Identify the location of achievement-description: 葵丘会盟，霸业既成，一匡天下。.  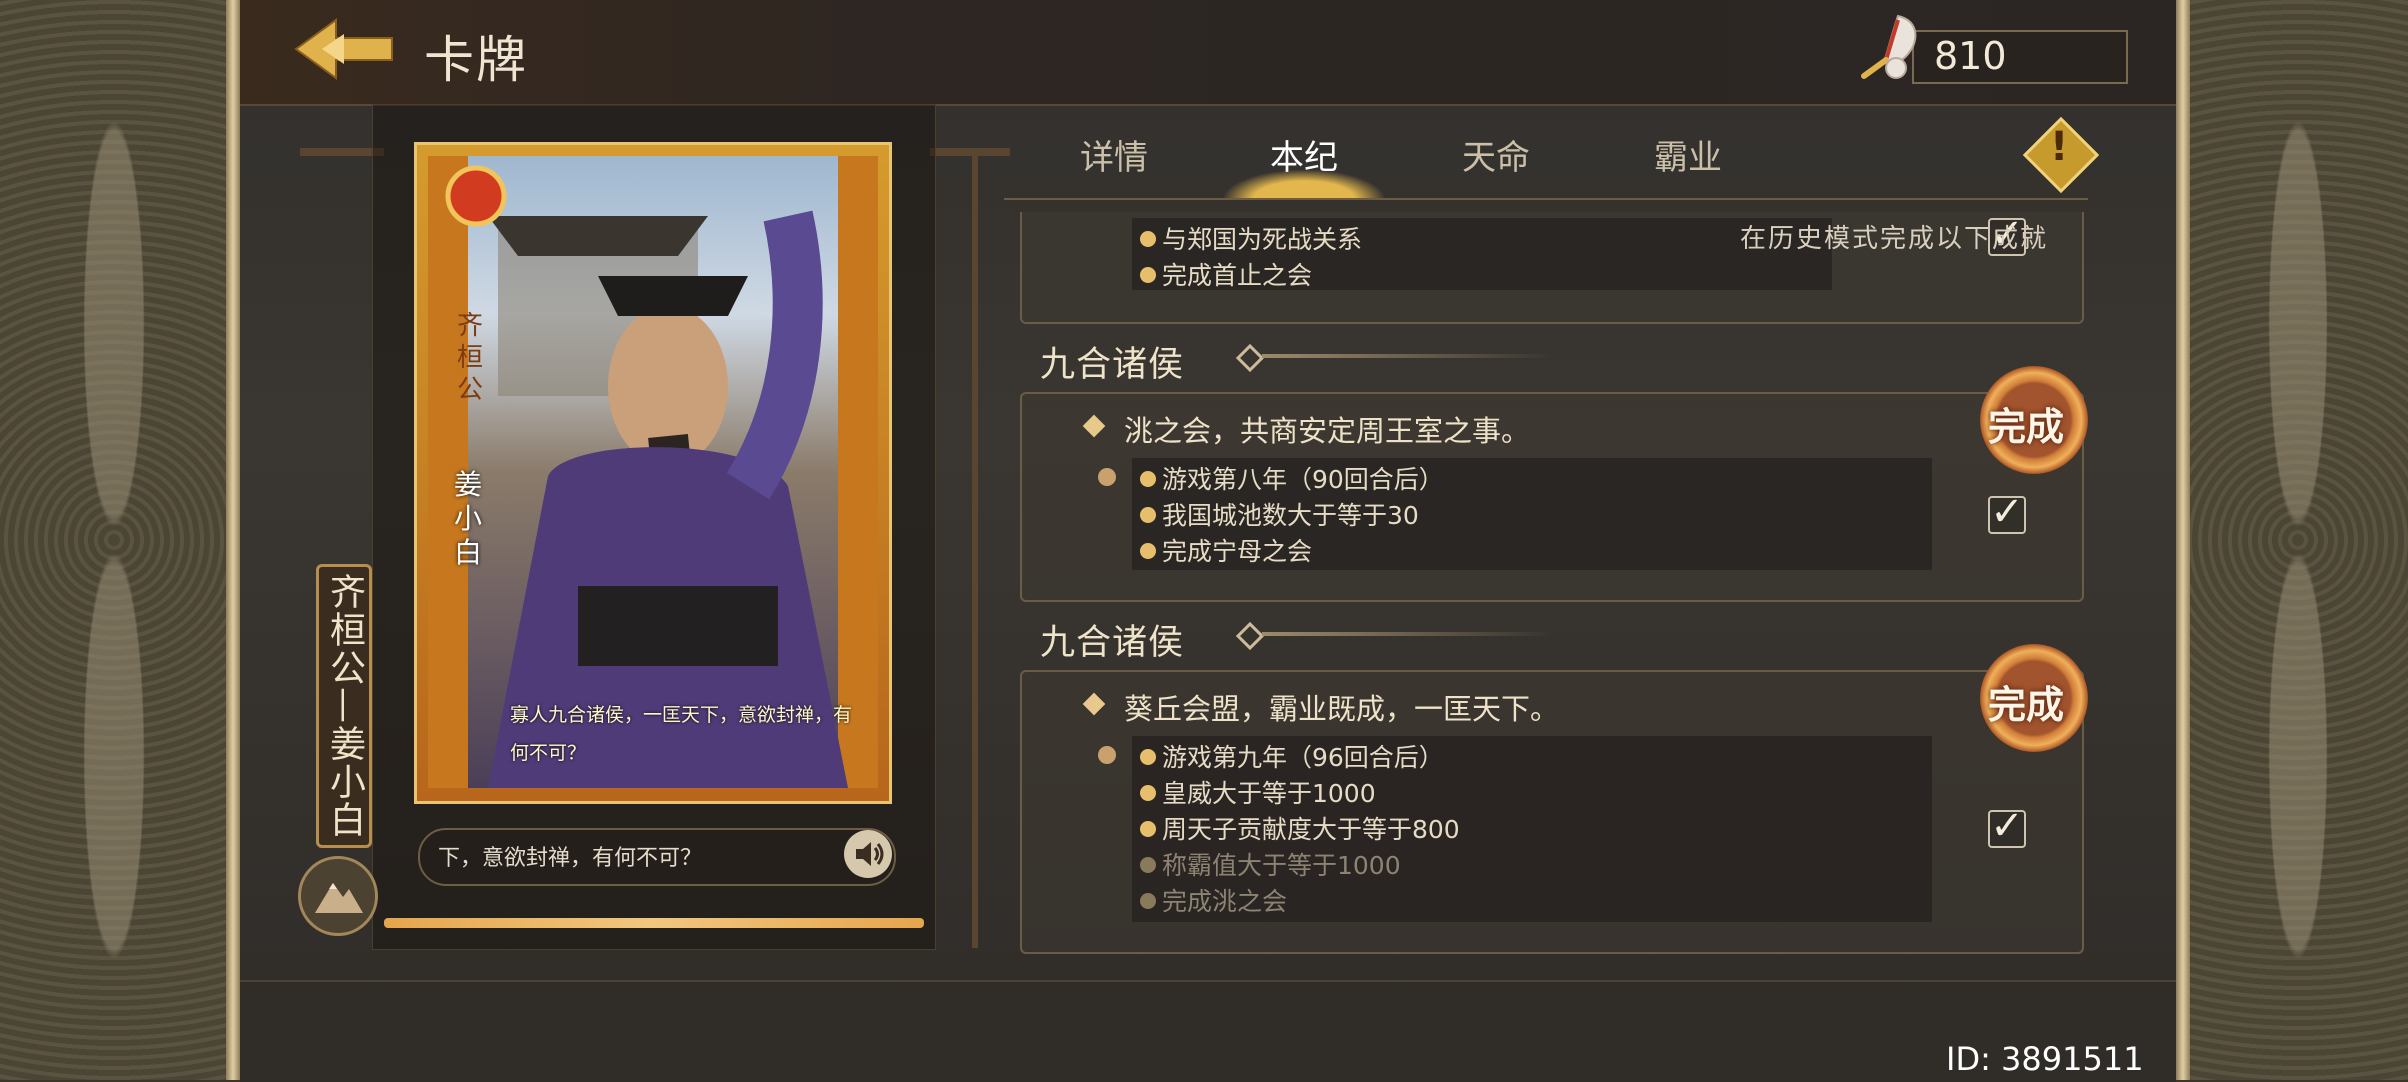
(1342, 709).